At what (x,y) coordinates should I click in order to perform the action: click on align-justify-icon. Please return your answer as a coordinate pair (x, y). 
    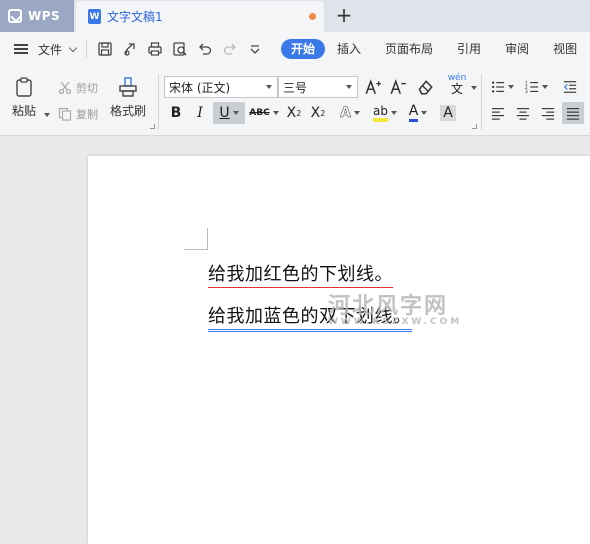
    Looking at the image, I should click on (573, 114).